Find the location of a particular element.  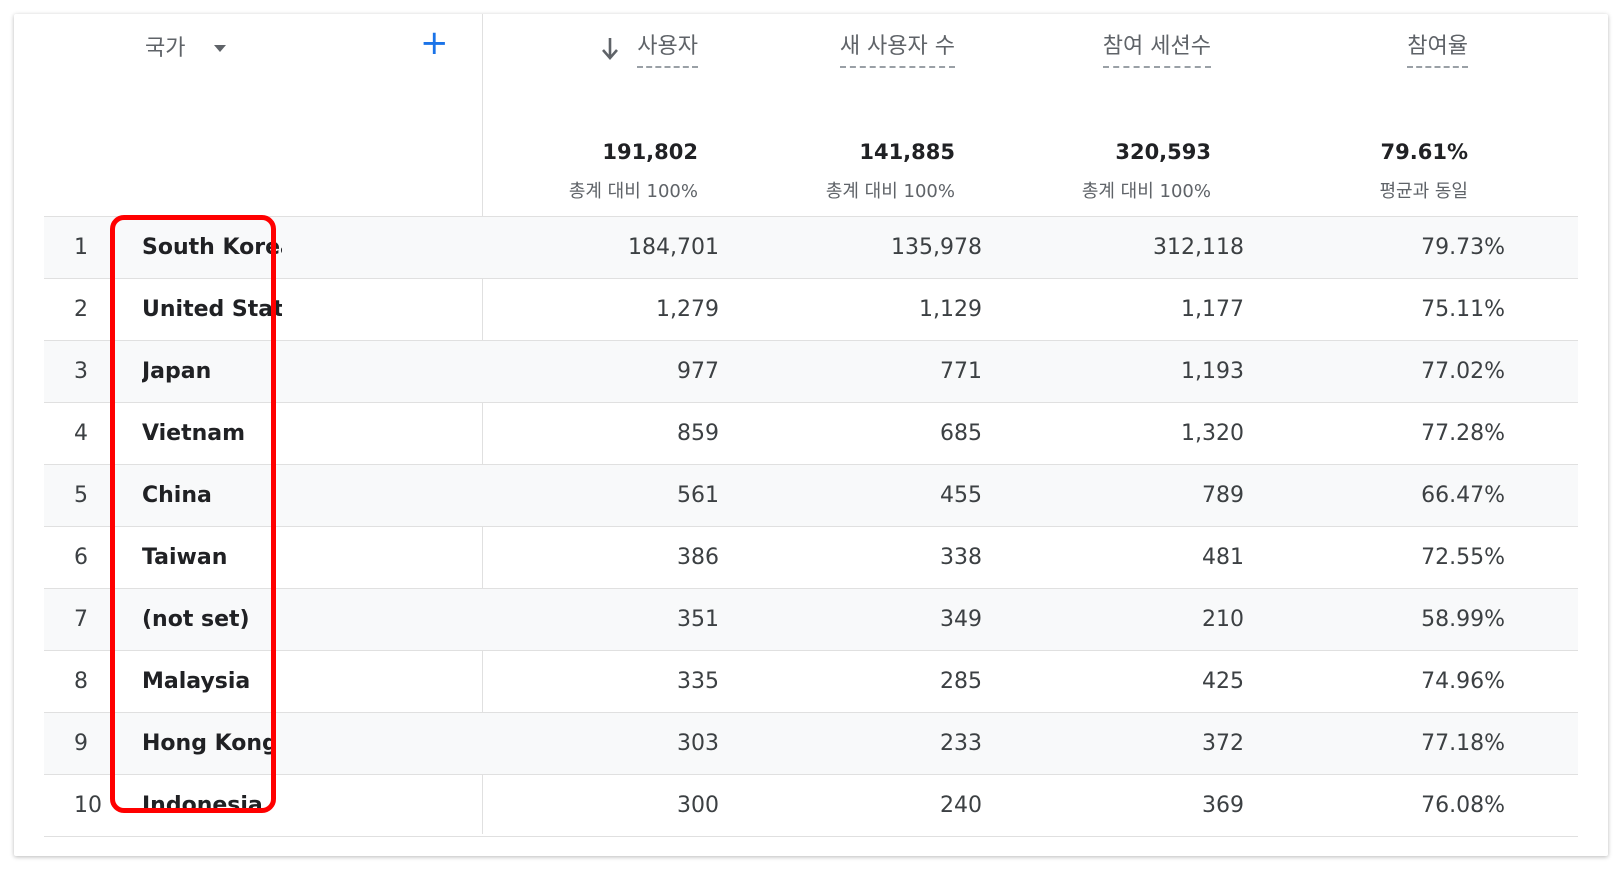

engagement-rate-value: 76.08% is located at coordinates (1463, 805).